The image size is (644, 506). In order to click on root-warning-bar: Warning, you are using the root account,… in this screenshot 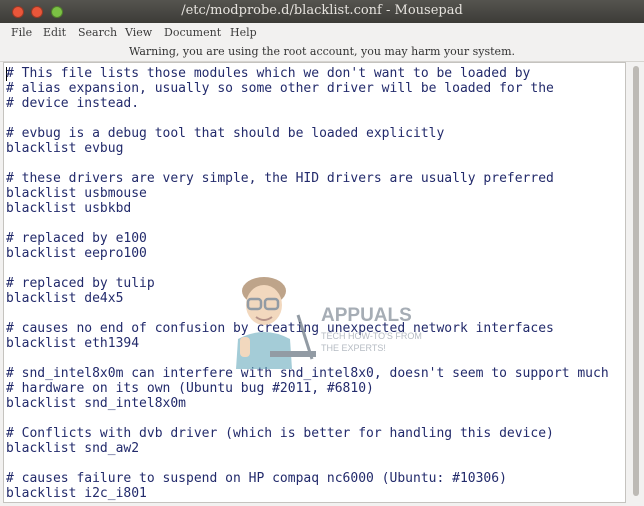, I will do `click(322, 52)`.